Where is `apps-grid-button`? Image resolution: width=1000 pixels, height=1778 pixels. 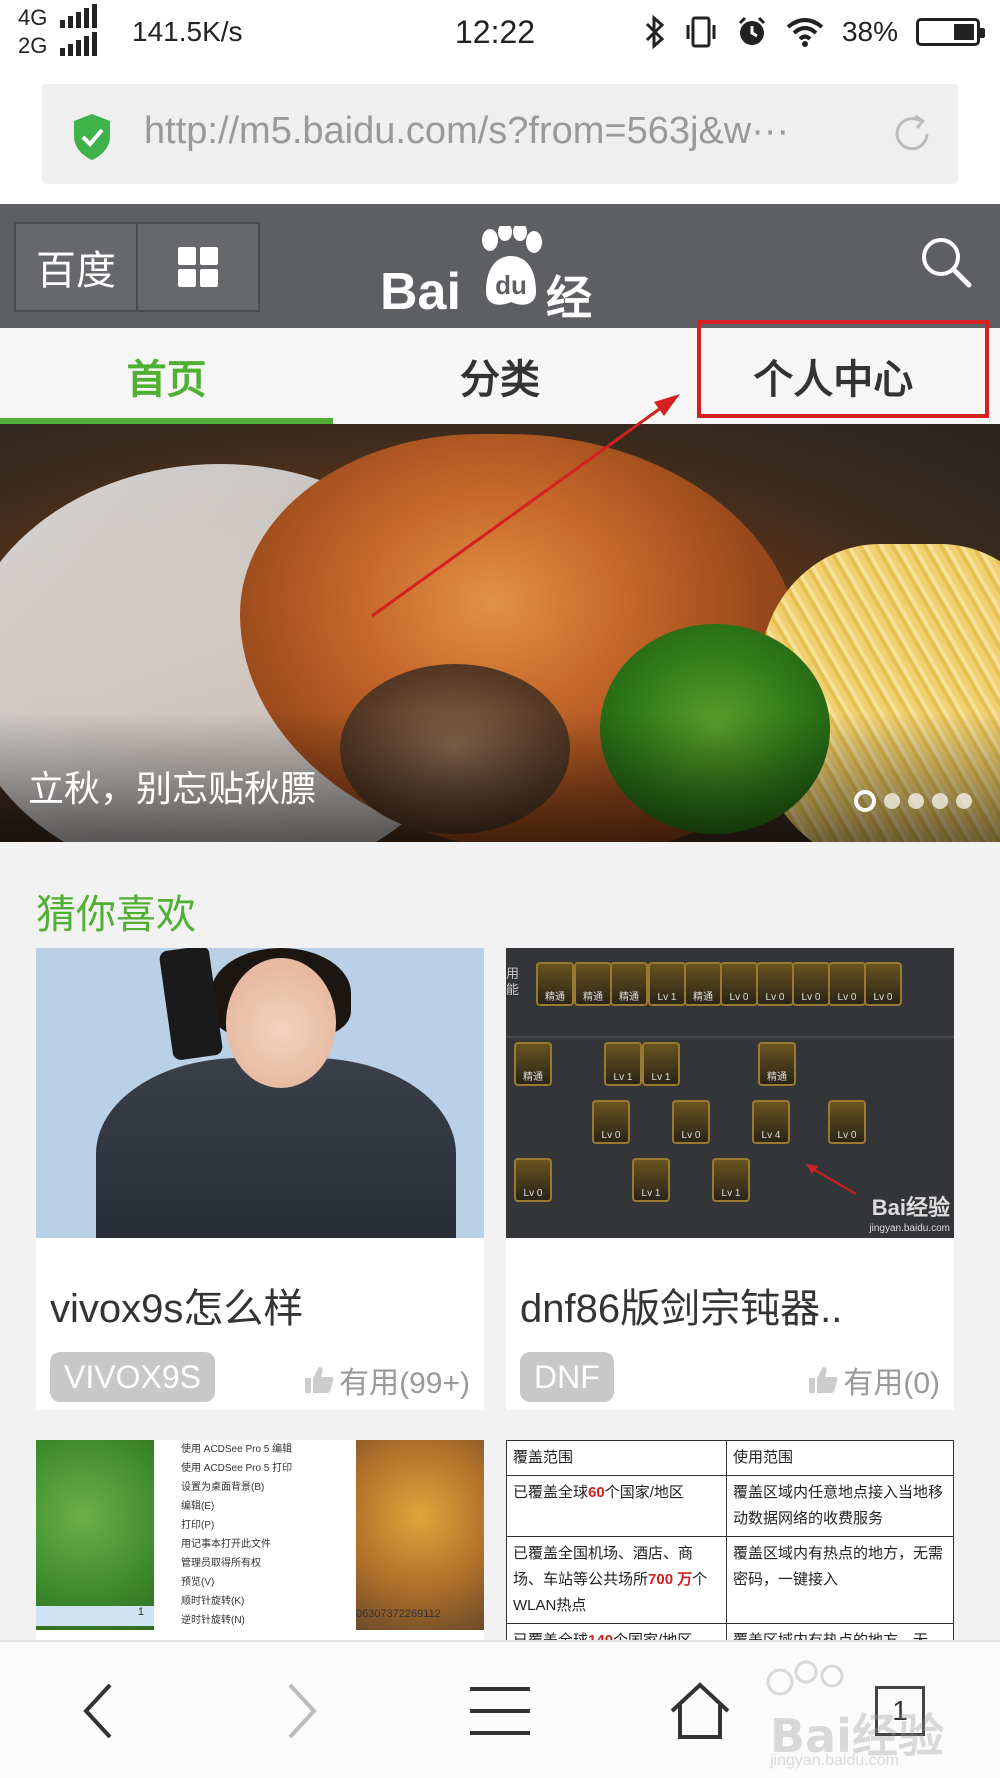 apps-grid-button is located at coordinates (197, 267).